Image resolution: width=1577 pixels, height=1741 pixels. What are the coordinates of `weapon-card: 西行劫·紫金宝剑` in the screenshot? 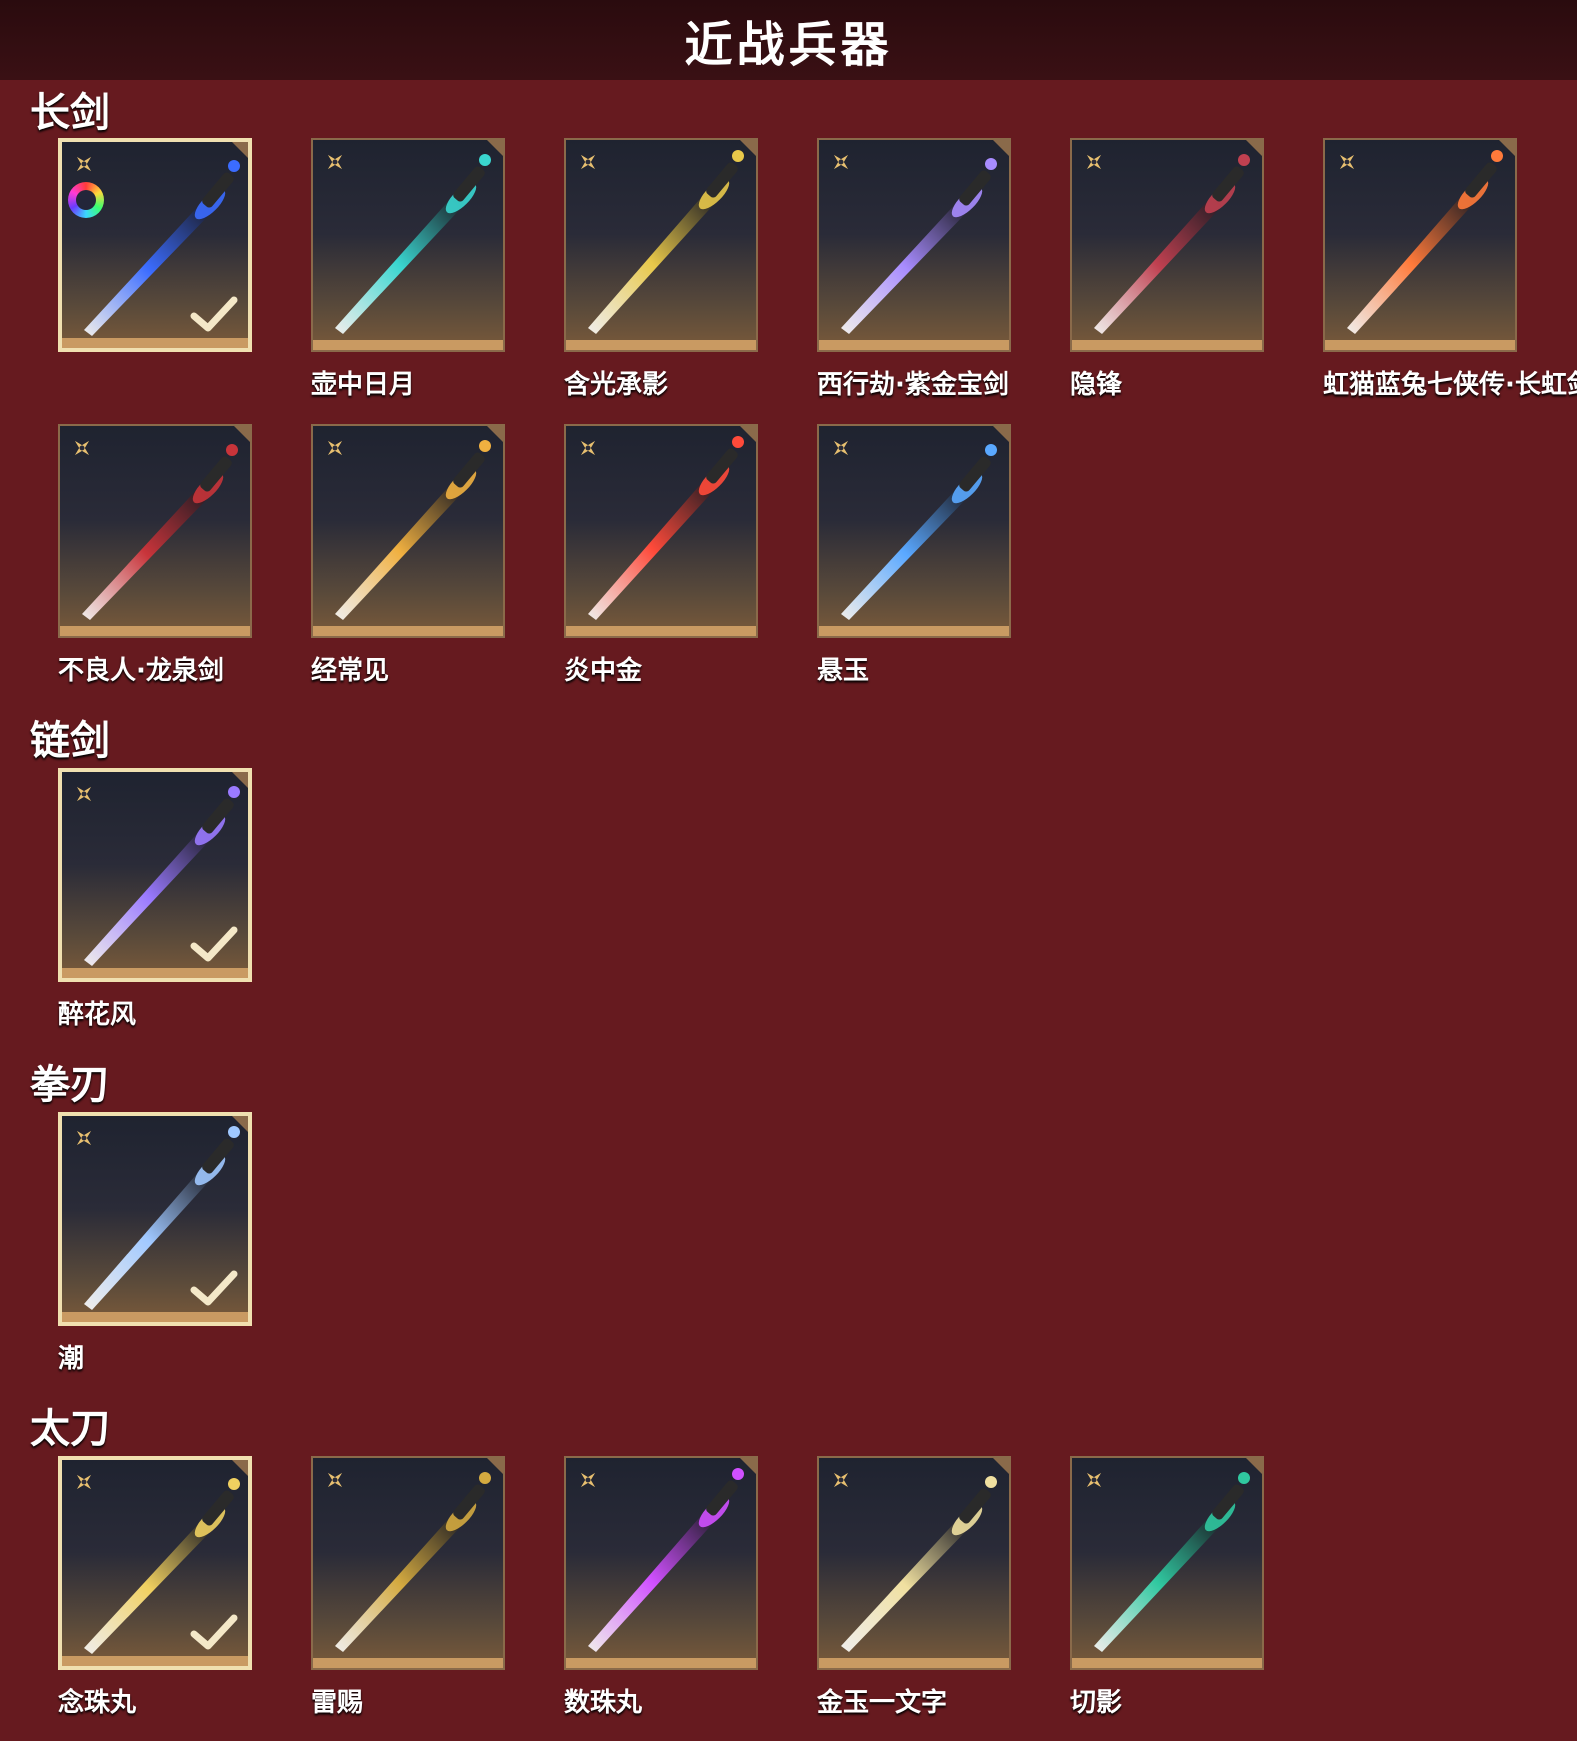 It's located at (914, 269).